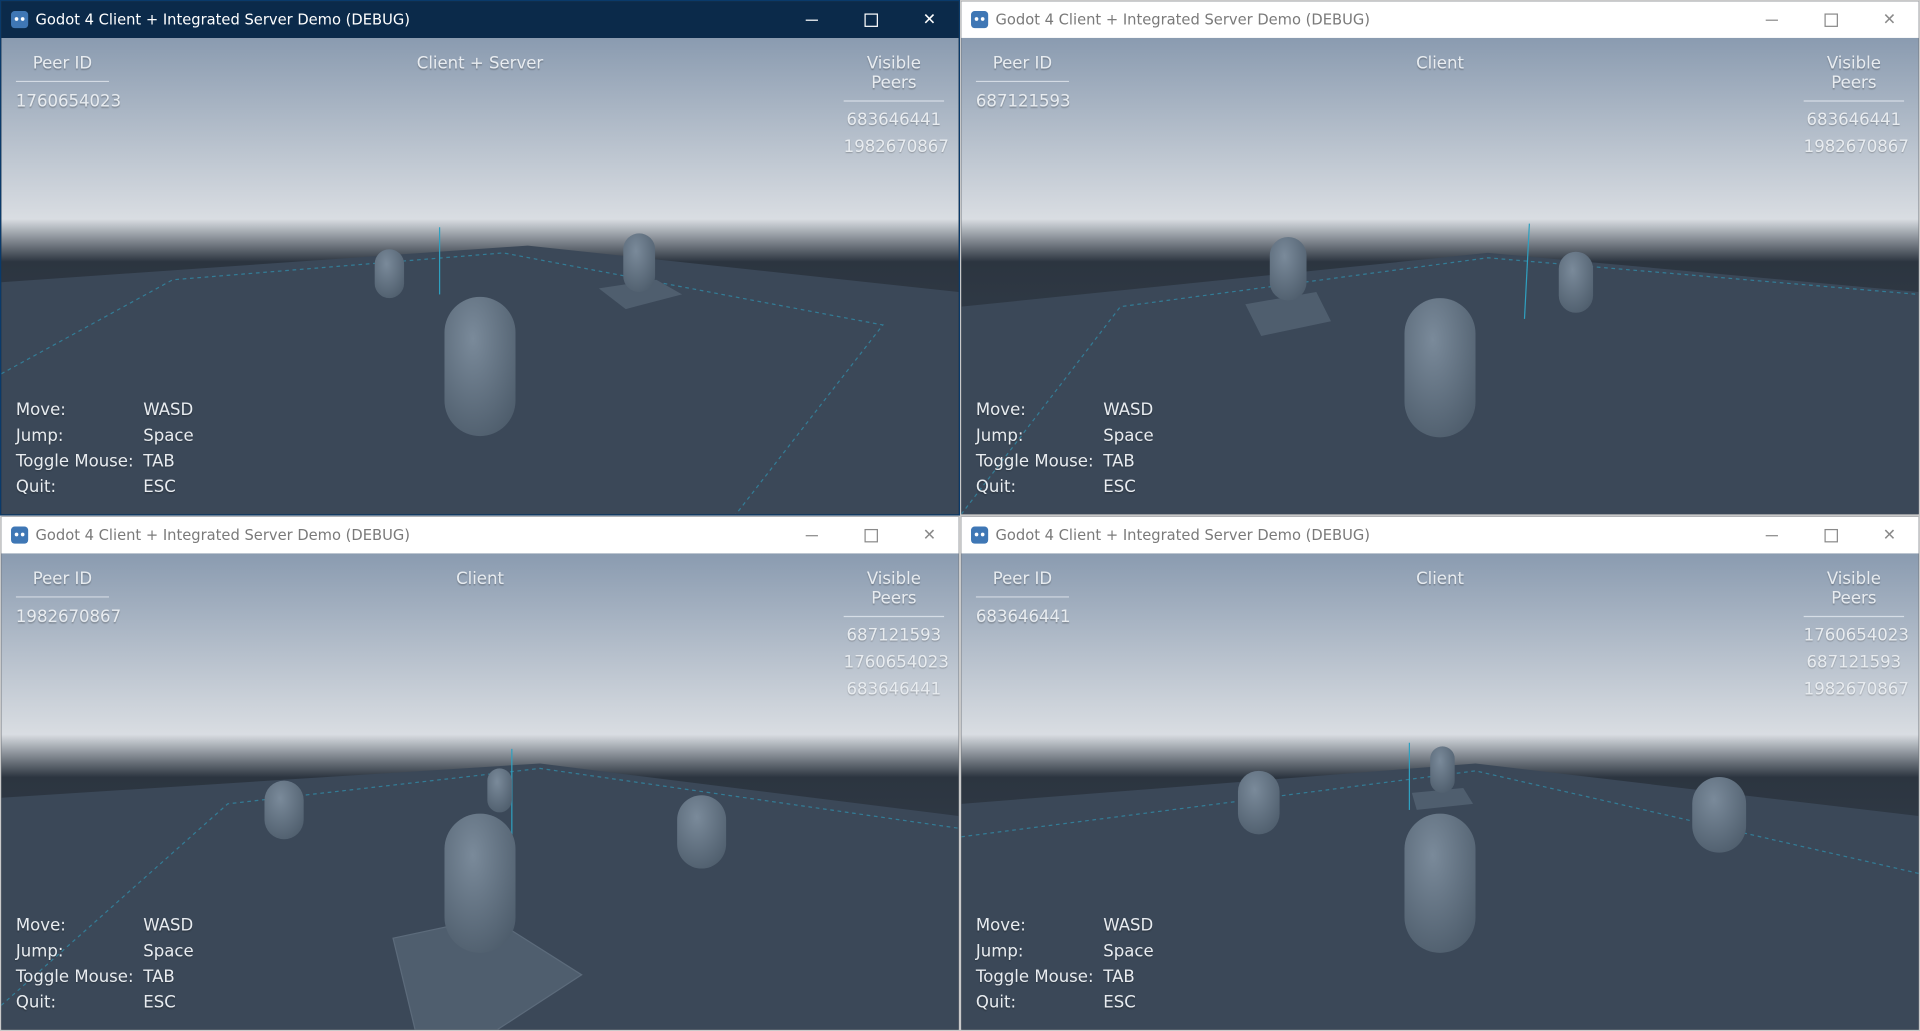 The width and height of the screenshot is (1920, 1031). Describe the element at coordinates (1023, 101) in the screenshot. I see `peer-id-value: 687121593` at that location.